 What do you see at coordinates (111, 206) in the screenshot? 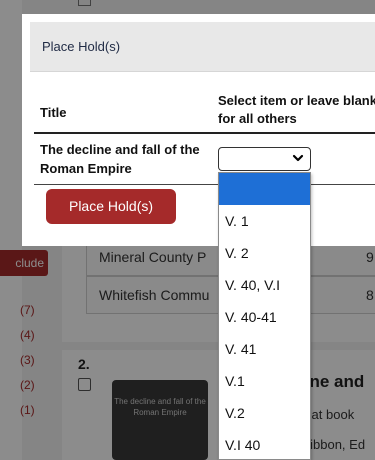
I see `place-holds-button: Place Hold(s)` at bounding box center [111, 206].